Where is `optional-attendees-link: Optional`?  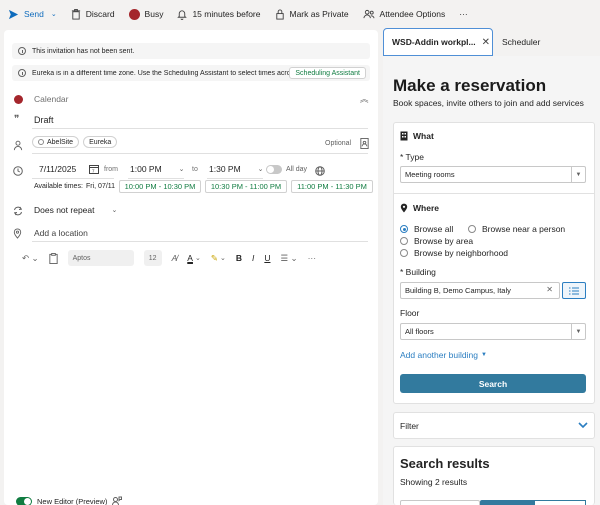 optional-attendees-link: Optional is located at coordinates (338, 143).